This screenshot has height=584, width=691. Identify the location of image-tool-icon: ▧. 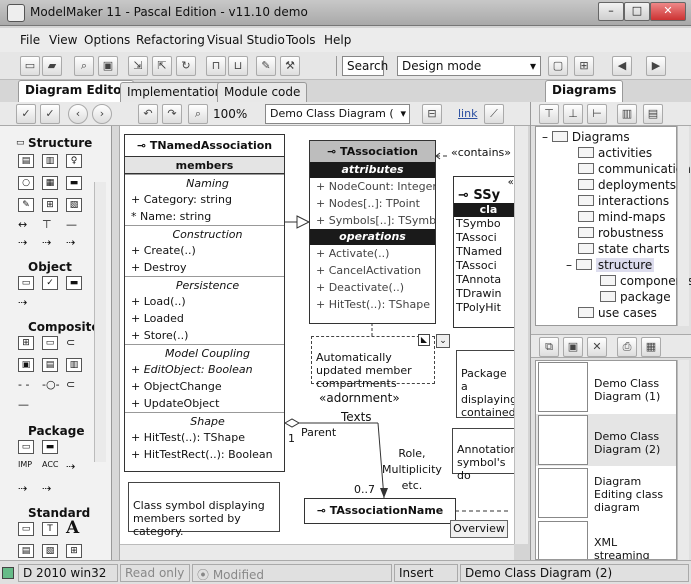
(50, 551).